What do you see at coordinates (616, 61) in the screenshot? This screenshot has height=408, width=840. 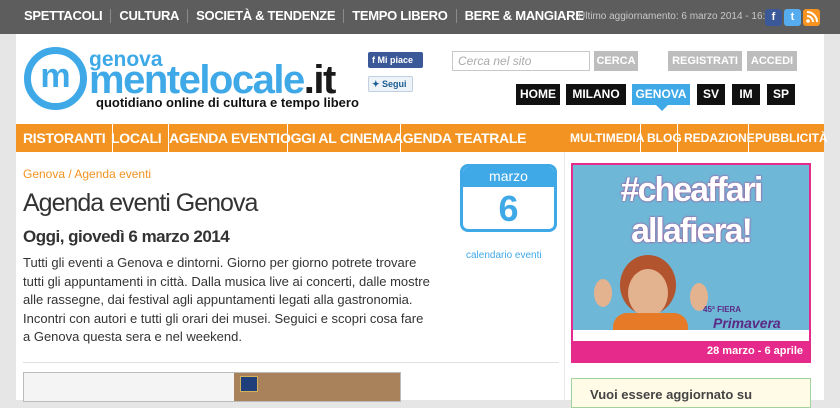 I see `search-button: CERCA` at bounding box center [616, 61].